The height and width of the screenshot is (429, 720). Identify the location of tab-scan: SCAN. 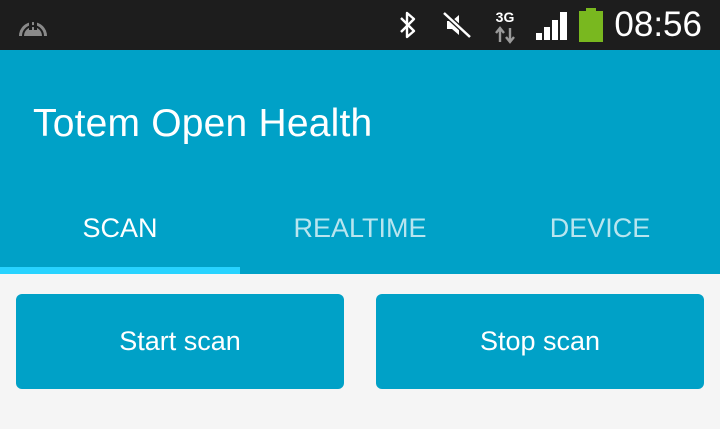
(120, 233).